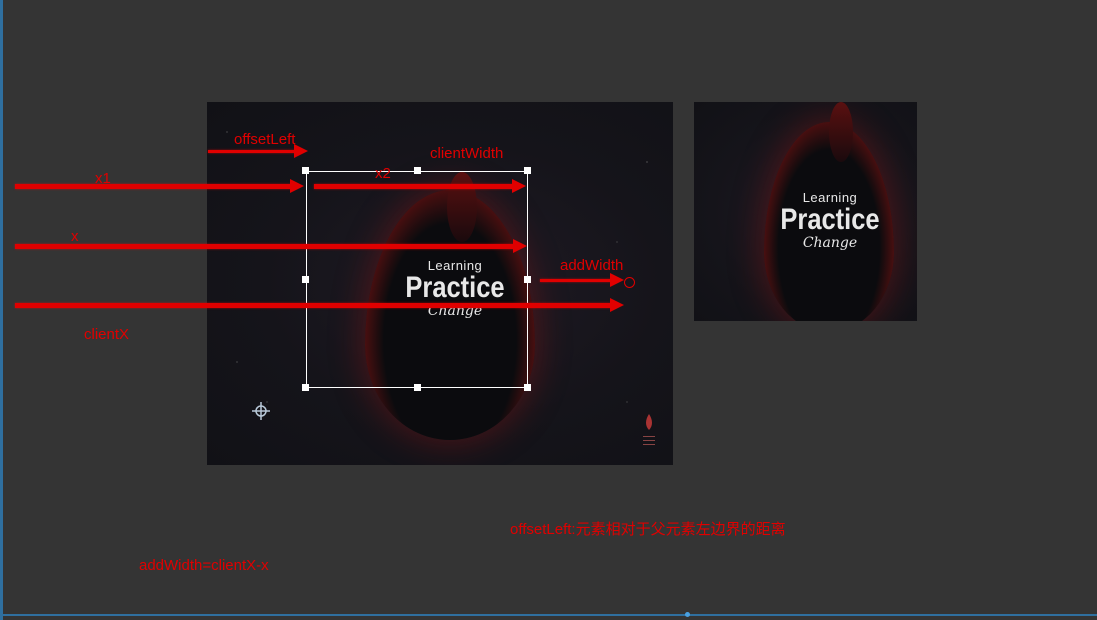 This screenshot has height=620, width=1097. Describe the element at coordinates (592, 265) in the screenshot. I see `label-add-width: addWidth` at that location.